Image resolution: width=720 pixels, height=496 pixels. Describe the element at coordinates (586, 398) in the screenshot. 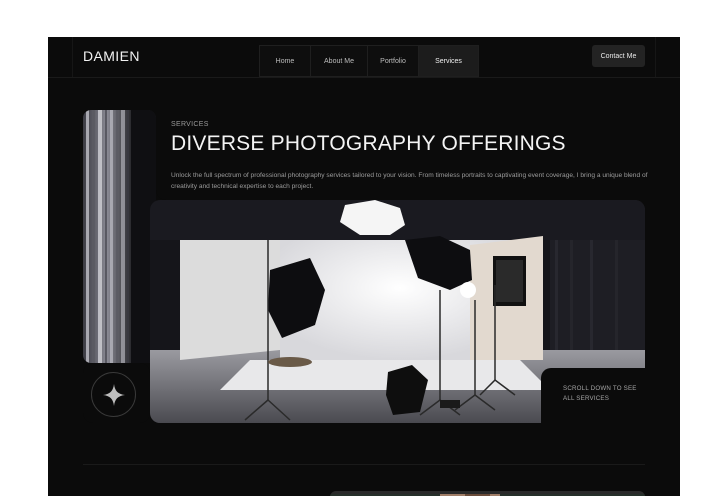

I see `scroll-hint-line2: ALL SERVICES` at that location.